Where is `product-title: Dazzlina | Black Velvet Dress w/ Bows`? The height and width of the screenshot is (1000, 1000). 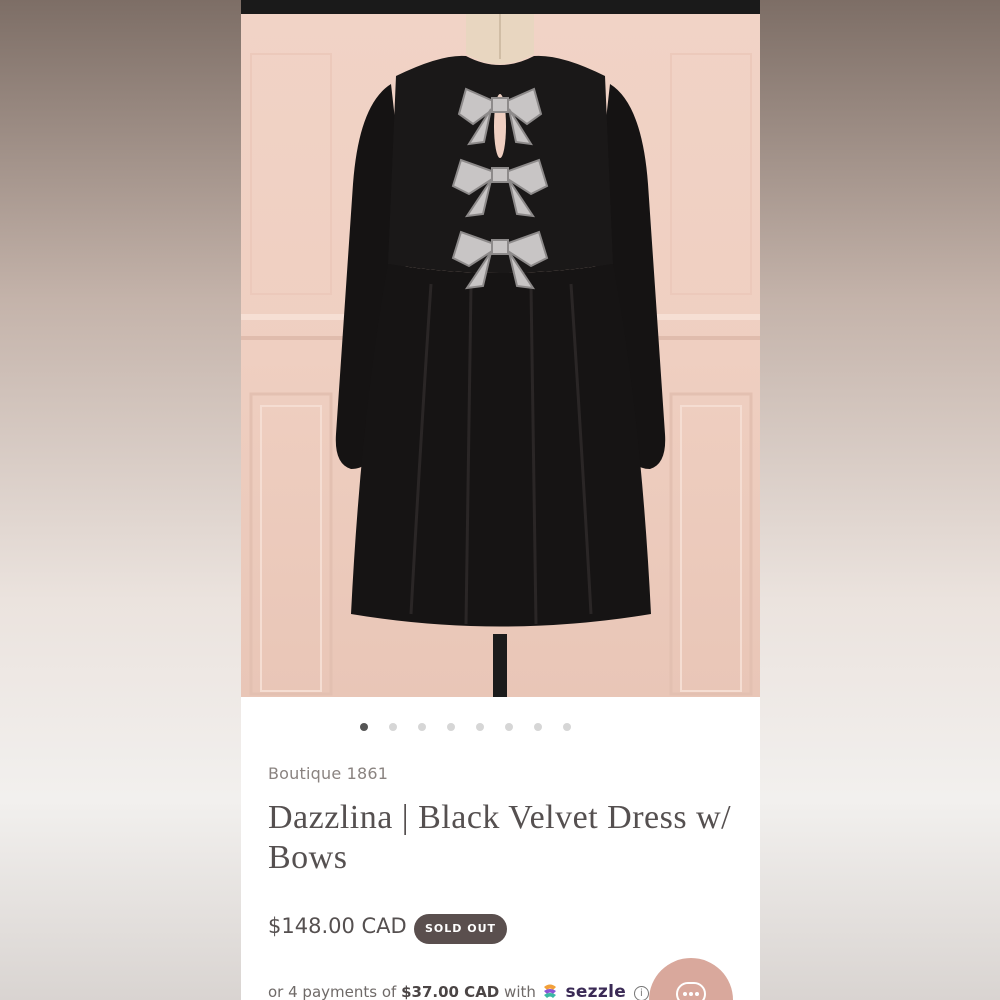 product-title: Dazzlina | Black Velvet Dress w/ Bows is located at coordinates (500, 837).